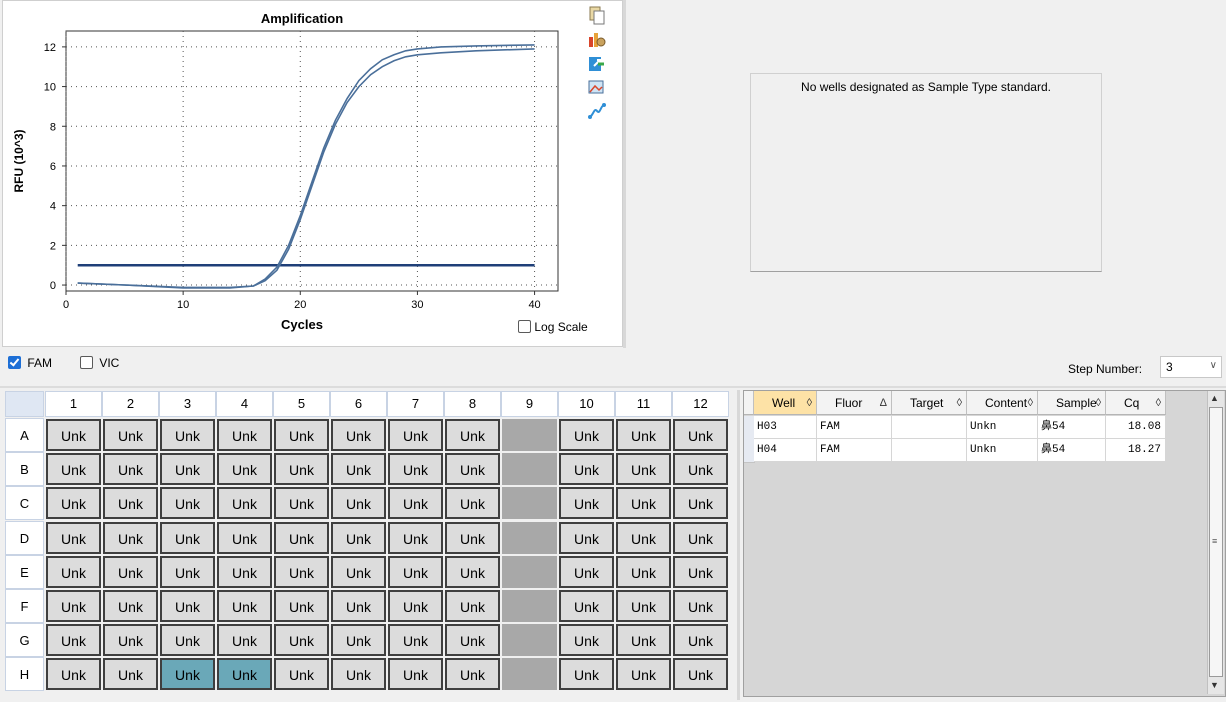 This screenshot has width=1226, height=702. I want to click on well-G6: Unk, so click(358, 640).